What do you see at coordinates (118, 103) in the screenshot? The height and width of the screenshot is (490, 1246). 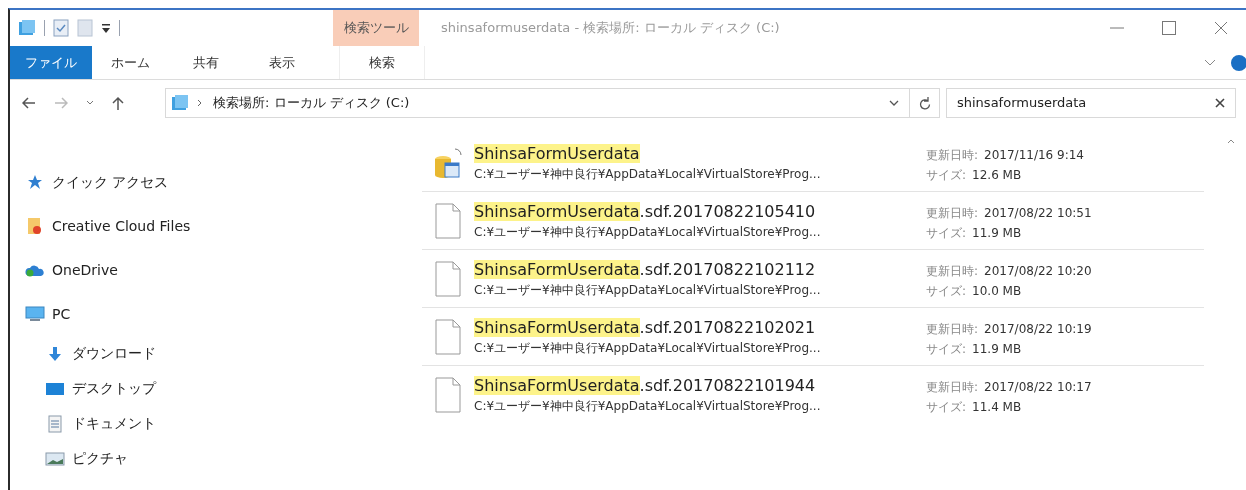 I see `up-arrow-icon` at bounding box center [118, 103].